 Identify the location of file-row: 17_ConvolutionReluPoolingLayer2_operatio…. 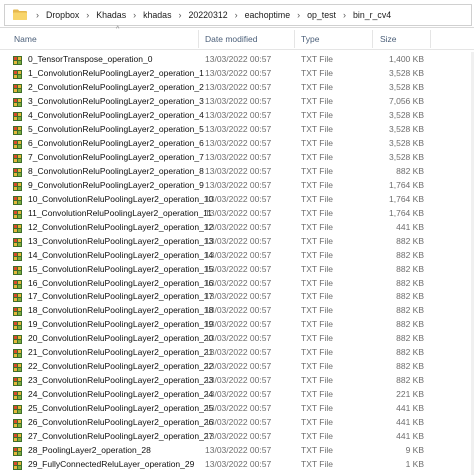
(237, 296).